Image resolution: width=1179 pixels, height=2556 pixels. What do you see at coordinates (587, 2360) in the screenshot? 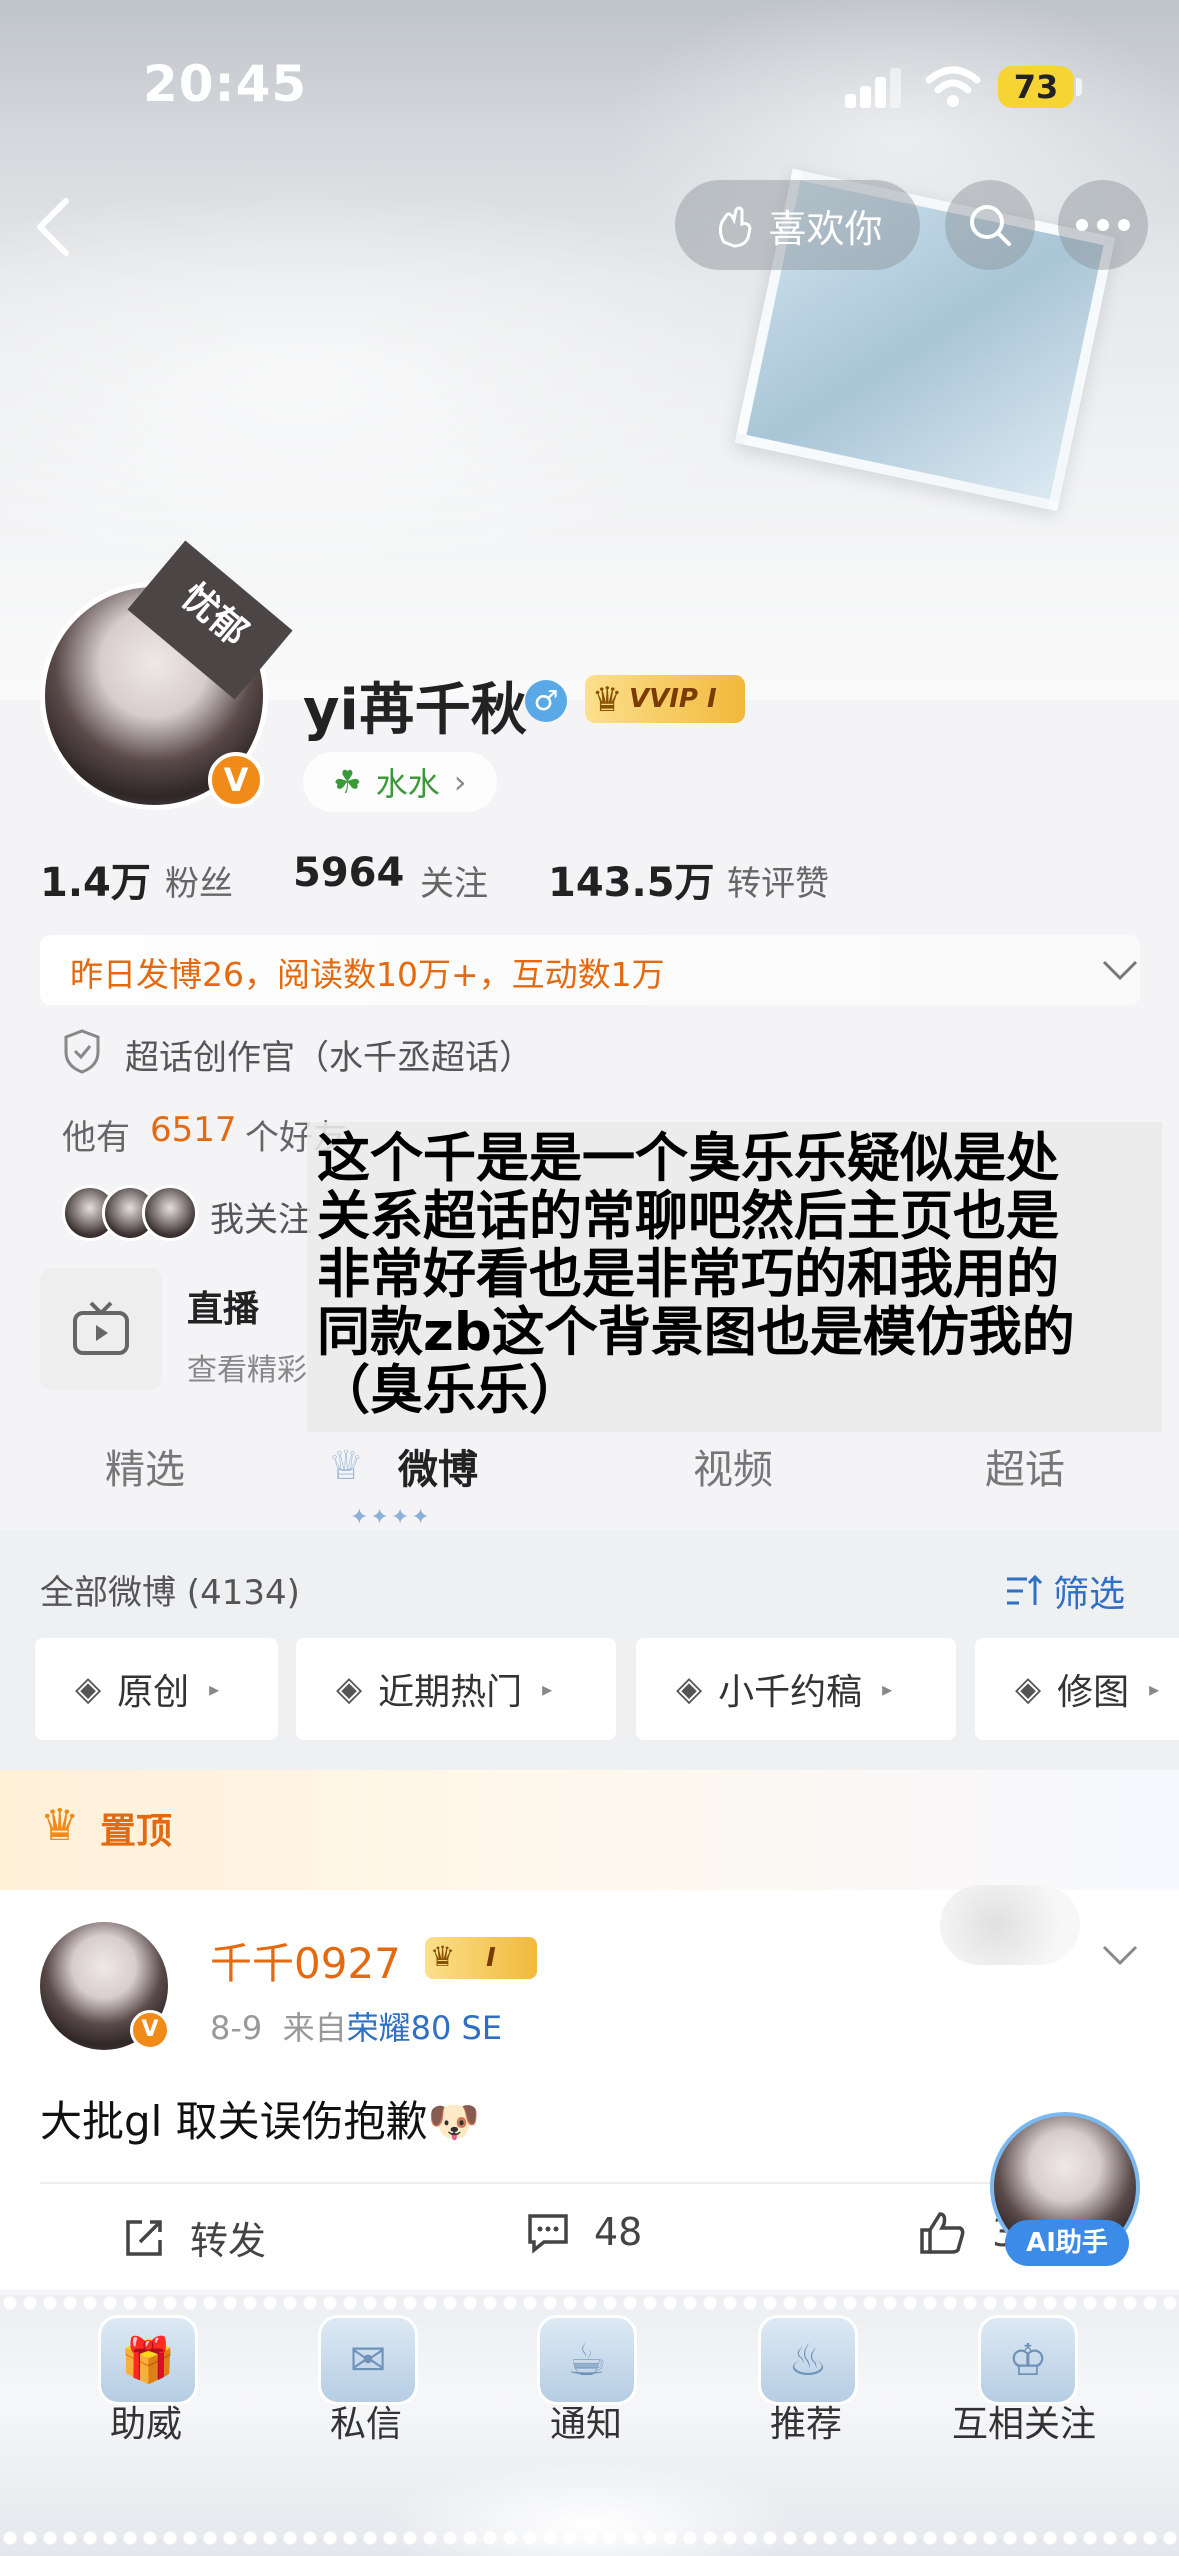
I see `teapot-icon: ☕` at bounding box center [587, 2360].